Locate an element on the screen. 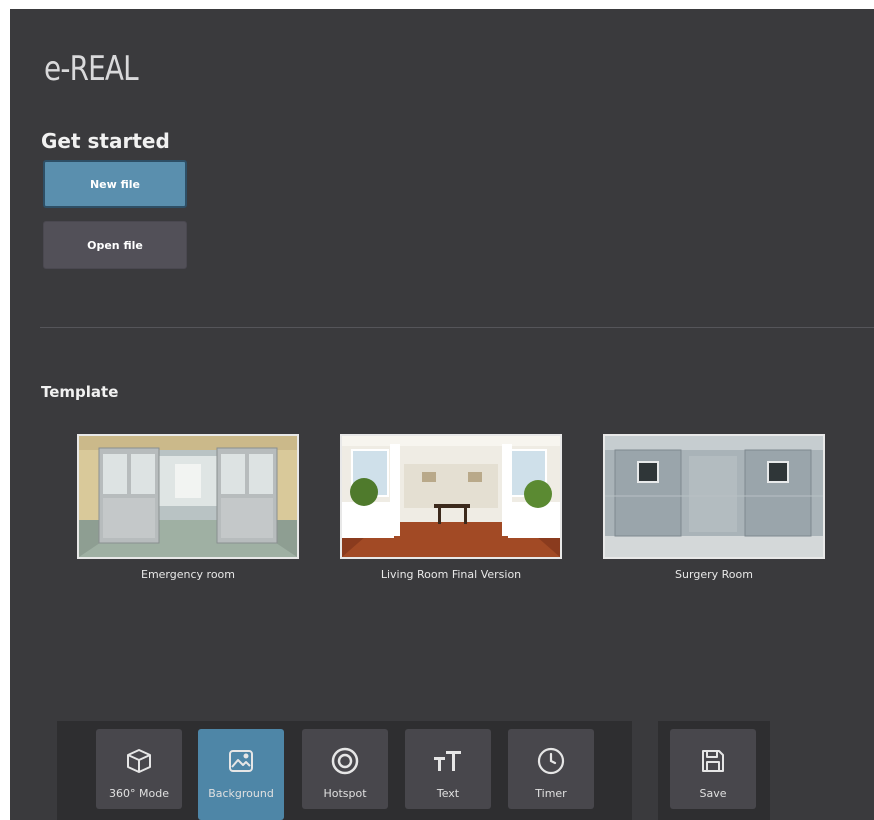  new-file-label: New file is located at coordinates (115, 184).